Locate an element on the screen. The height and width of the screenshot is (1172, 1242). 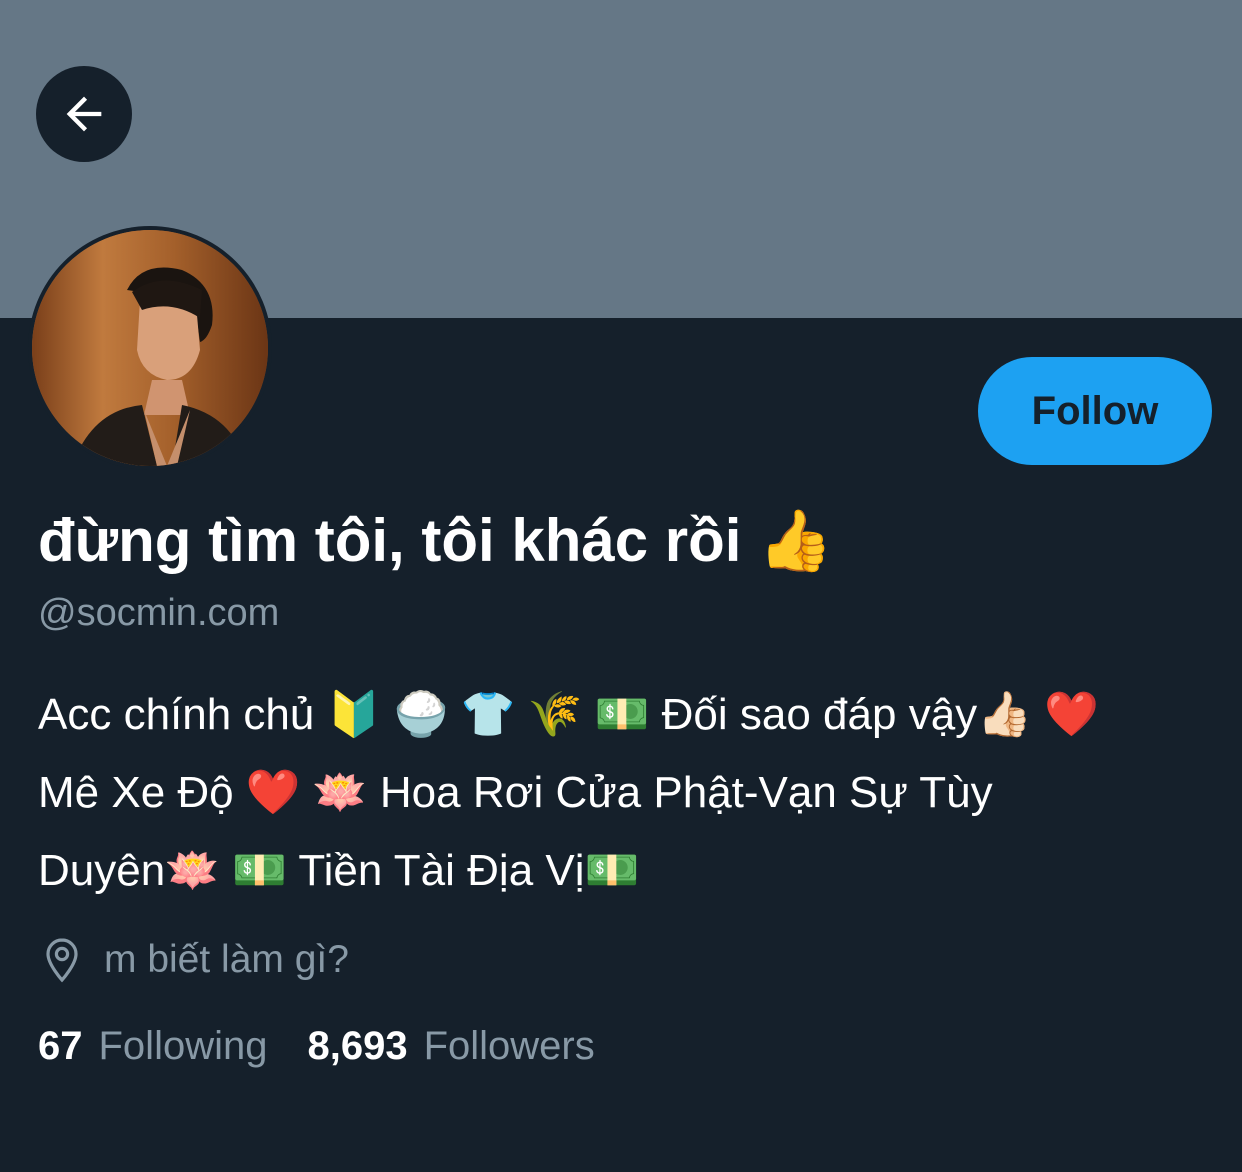
followers-link: 8,693 Followers is located at coordinates (450, 1046).